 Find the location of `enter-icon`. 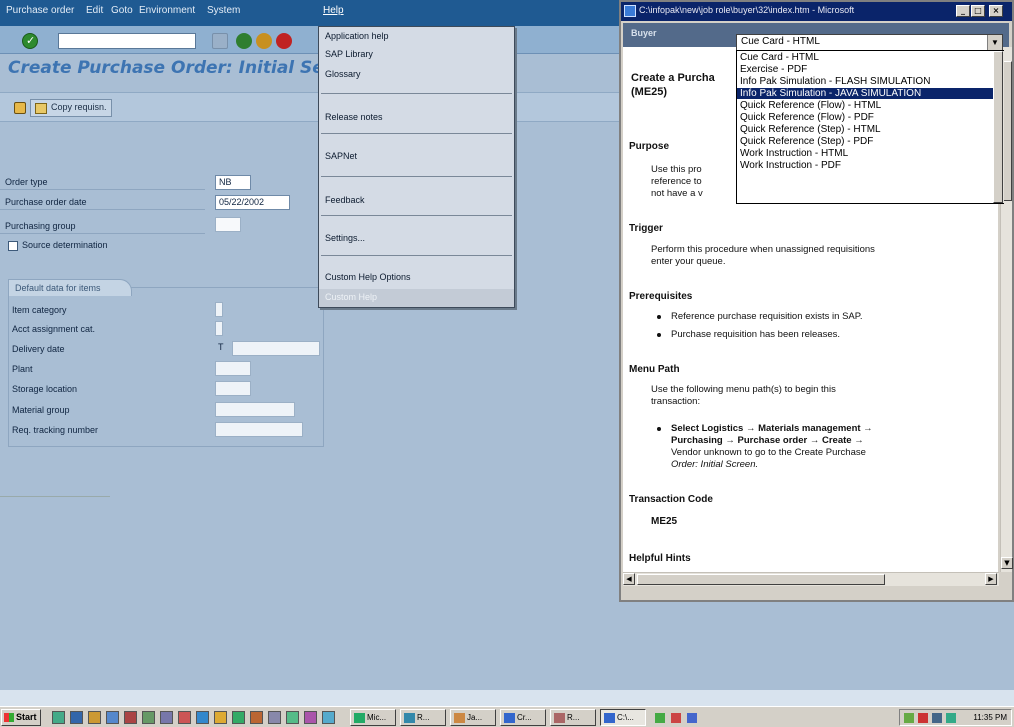

enter-icon is located at coordinates (30, 41).